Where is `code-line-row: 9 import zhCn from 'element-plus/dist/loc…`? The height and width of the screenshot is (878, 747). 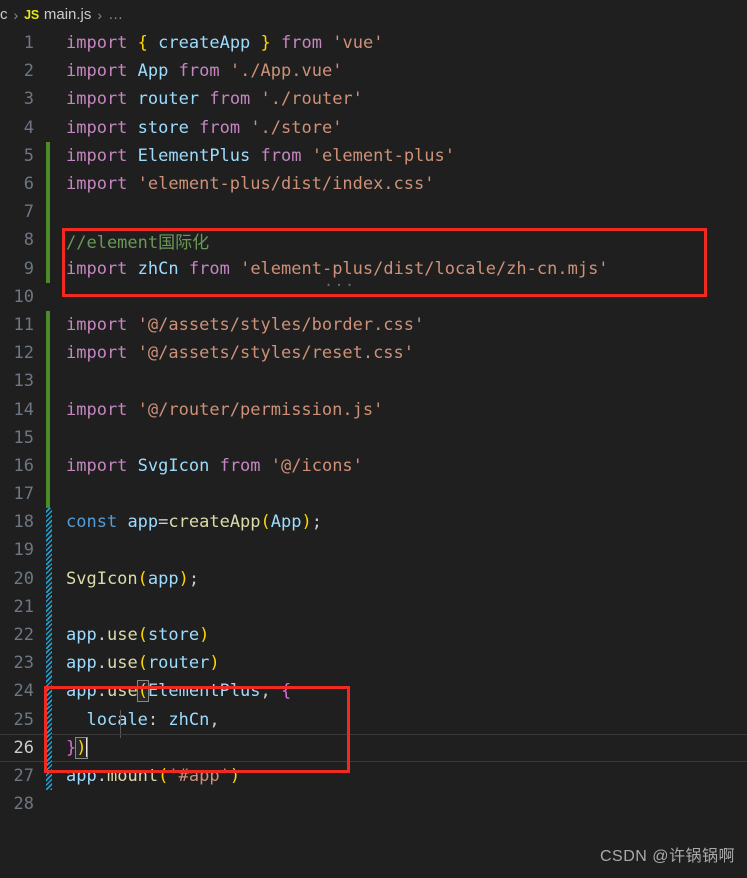 code-line-row: 9 import zhCn from 'element-plus/dist/loc… is located at coordinates (373, 274).